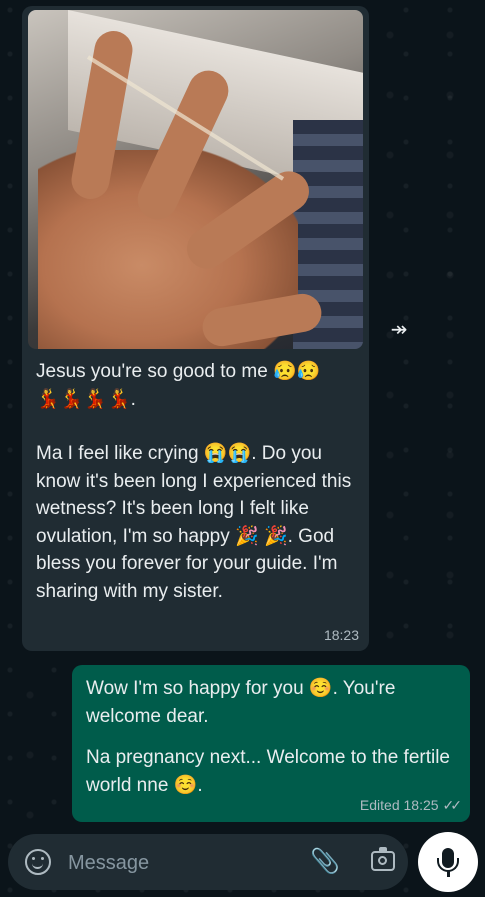  I want to click on forward-icon: ↠, so click(399, 330).